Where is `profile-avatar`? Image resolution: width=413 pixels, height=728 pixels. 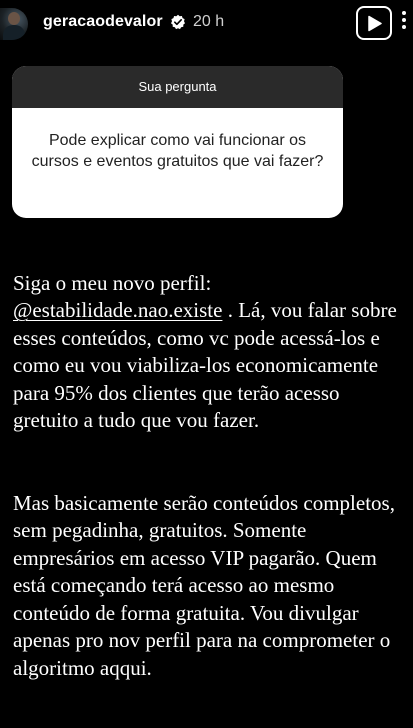
profile-avatar is located at coordinates (14, 24).